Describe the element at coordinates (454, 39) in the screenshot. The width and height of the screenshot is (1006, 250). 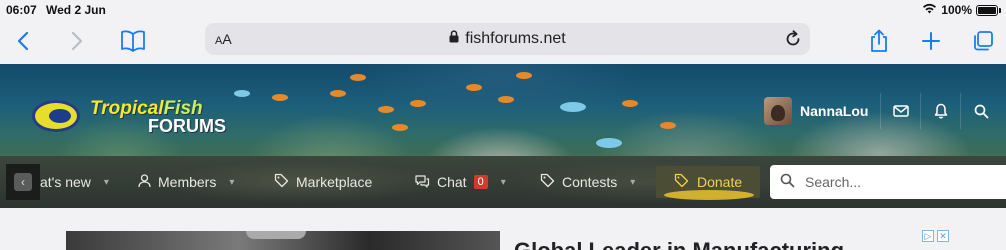
I see `lock-icon` at that location.